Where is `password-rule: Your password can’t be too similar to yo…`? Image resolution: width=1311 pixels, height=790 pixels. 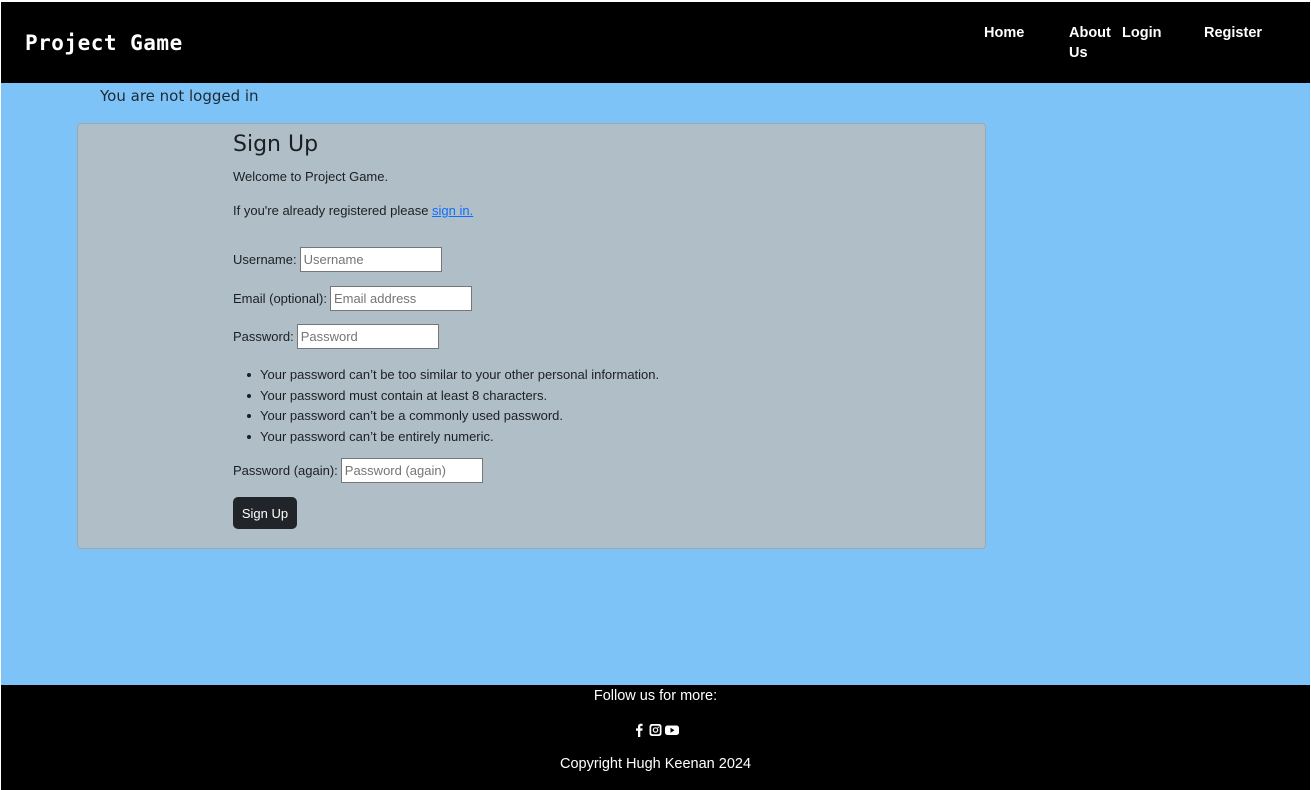
password-rule: Your password can’t be too similar to yo… is located at coordinates (452, 375).